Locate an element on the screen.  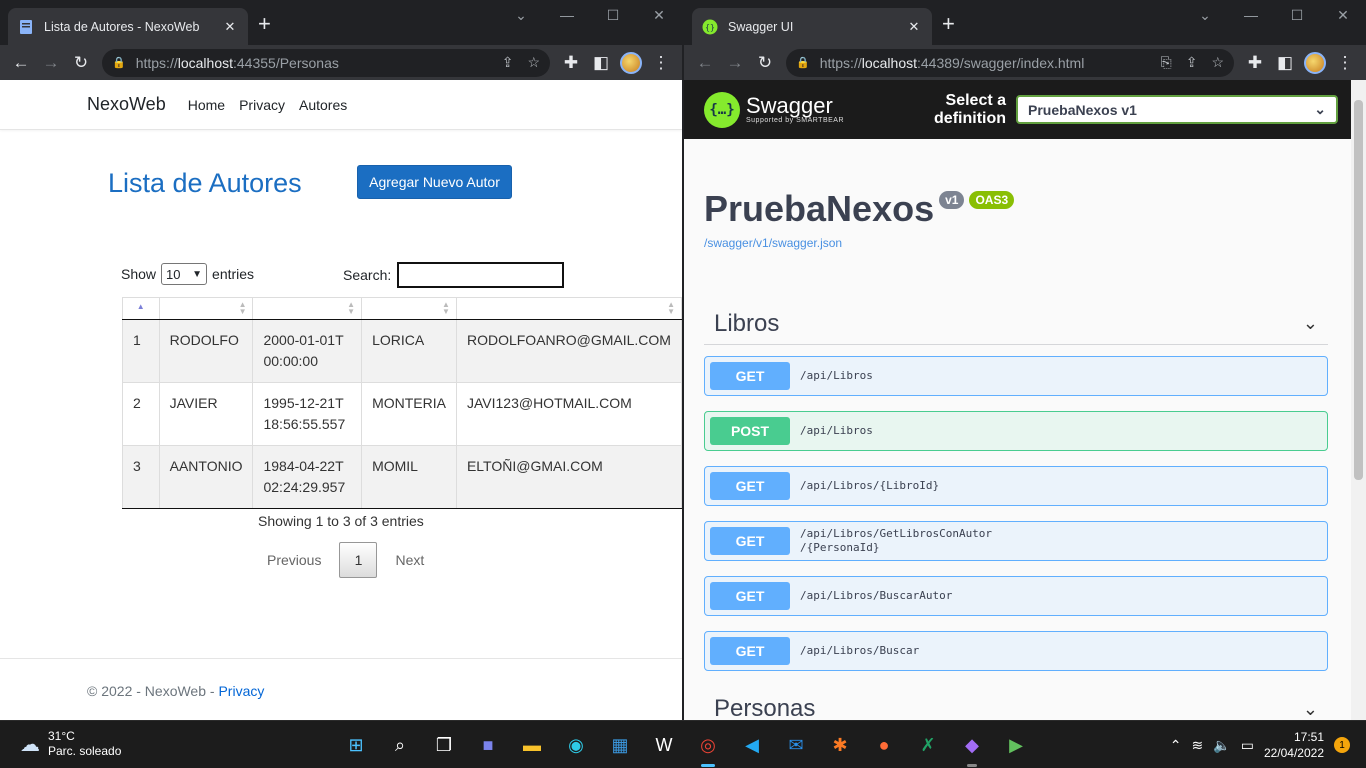
operation-get-buscar-autor: GET /api/Libros/BuscarAutor is located at coordinates (1016, 596).